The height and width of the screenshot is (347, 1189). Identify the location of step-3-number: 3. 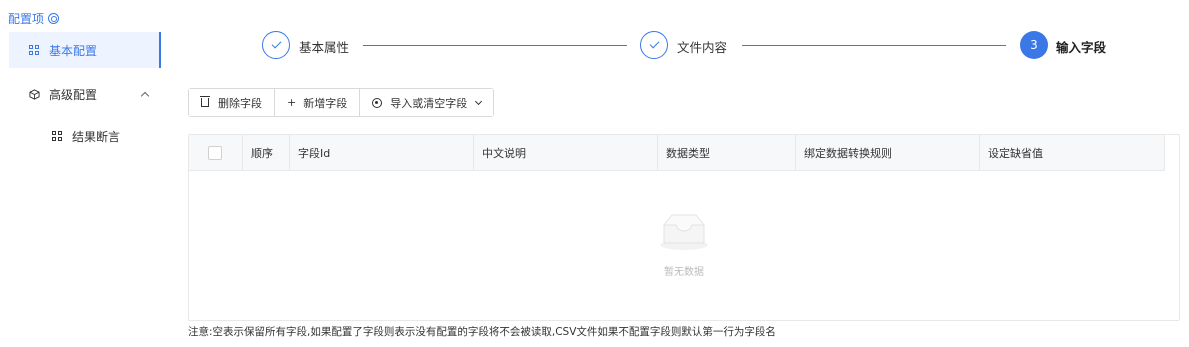
(1034, 45).